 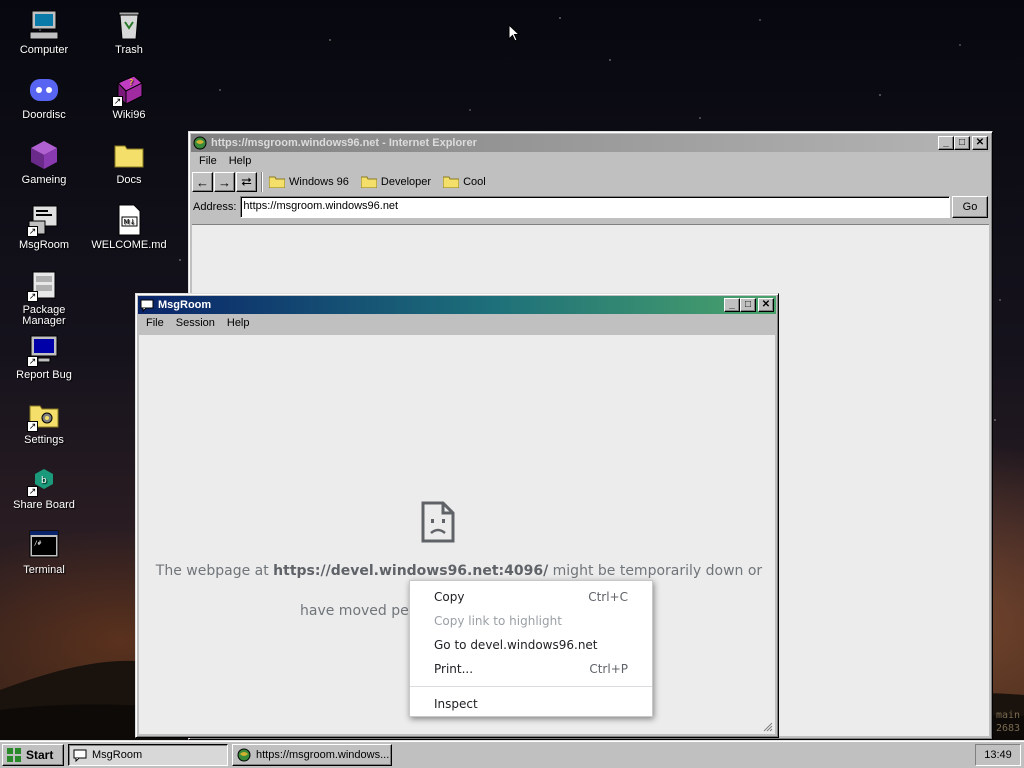 What do you see at coordinates (262, 182) in the screenshot?
I see `toolbar-separator` at bounding box center [262, 182].